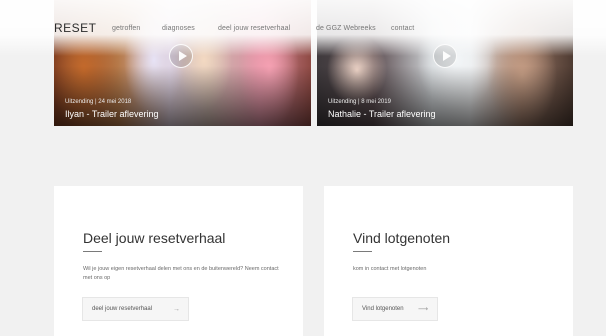 The width and height of the screenshot is (606, 336). What do you see at coordinates (126, 28) in the screenshot?
I see `nav-link-getroffen: getroffen` at bounding box center [126, 28].